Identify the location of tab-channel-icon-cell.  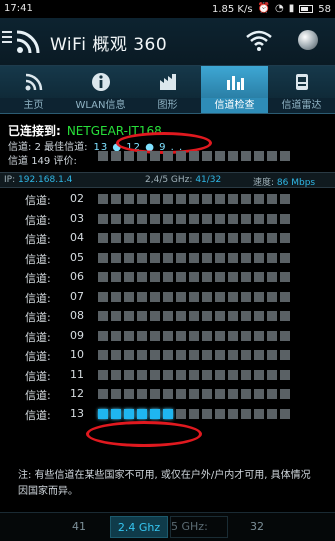
(234, 82).